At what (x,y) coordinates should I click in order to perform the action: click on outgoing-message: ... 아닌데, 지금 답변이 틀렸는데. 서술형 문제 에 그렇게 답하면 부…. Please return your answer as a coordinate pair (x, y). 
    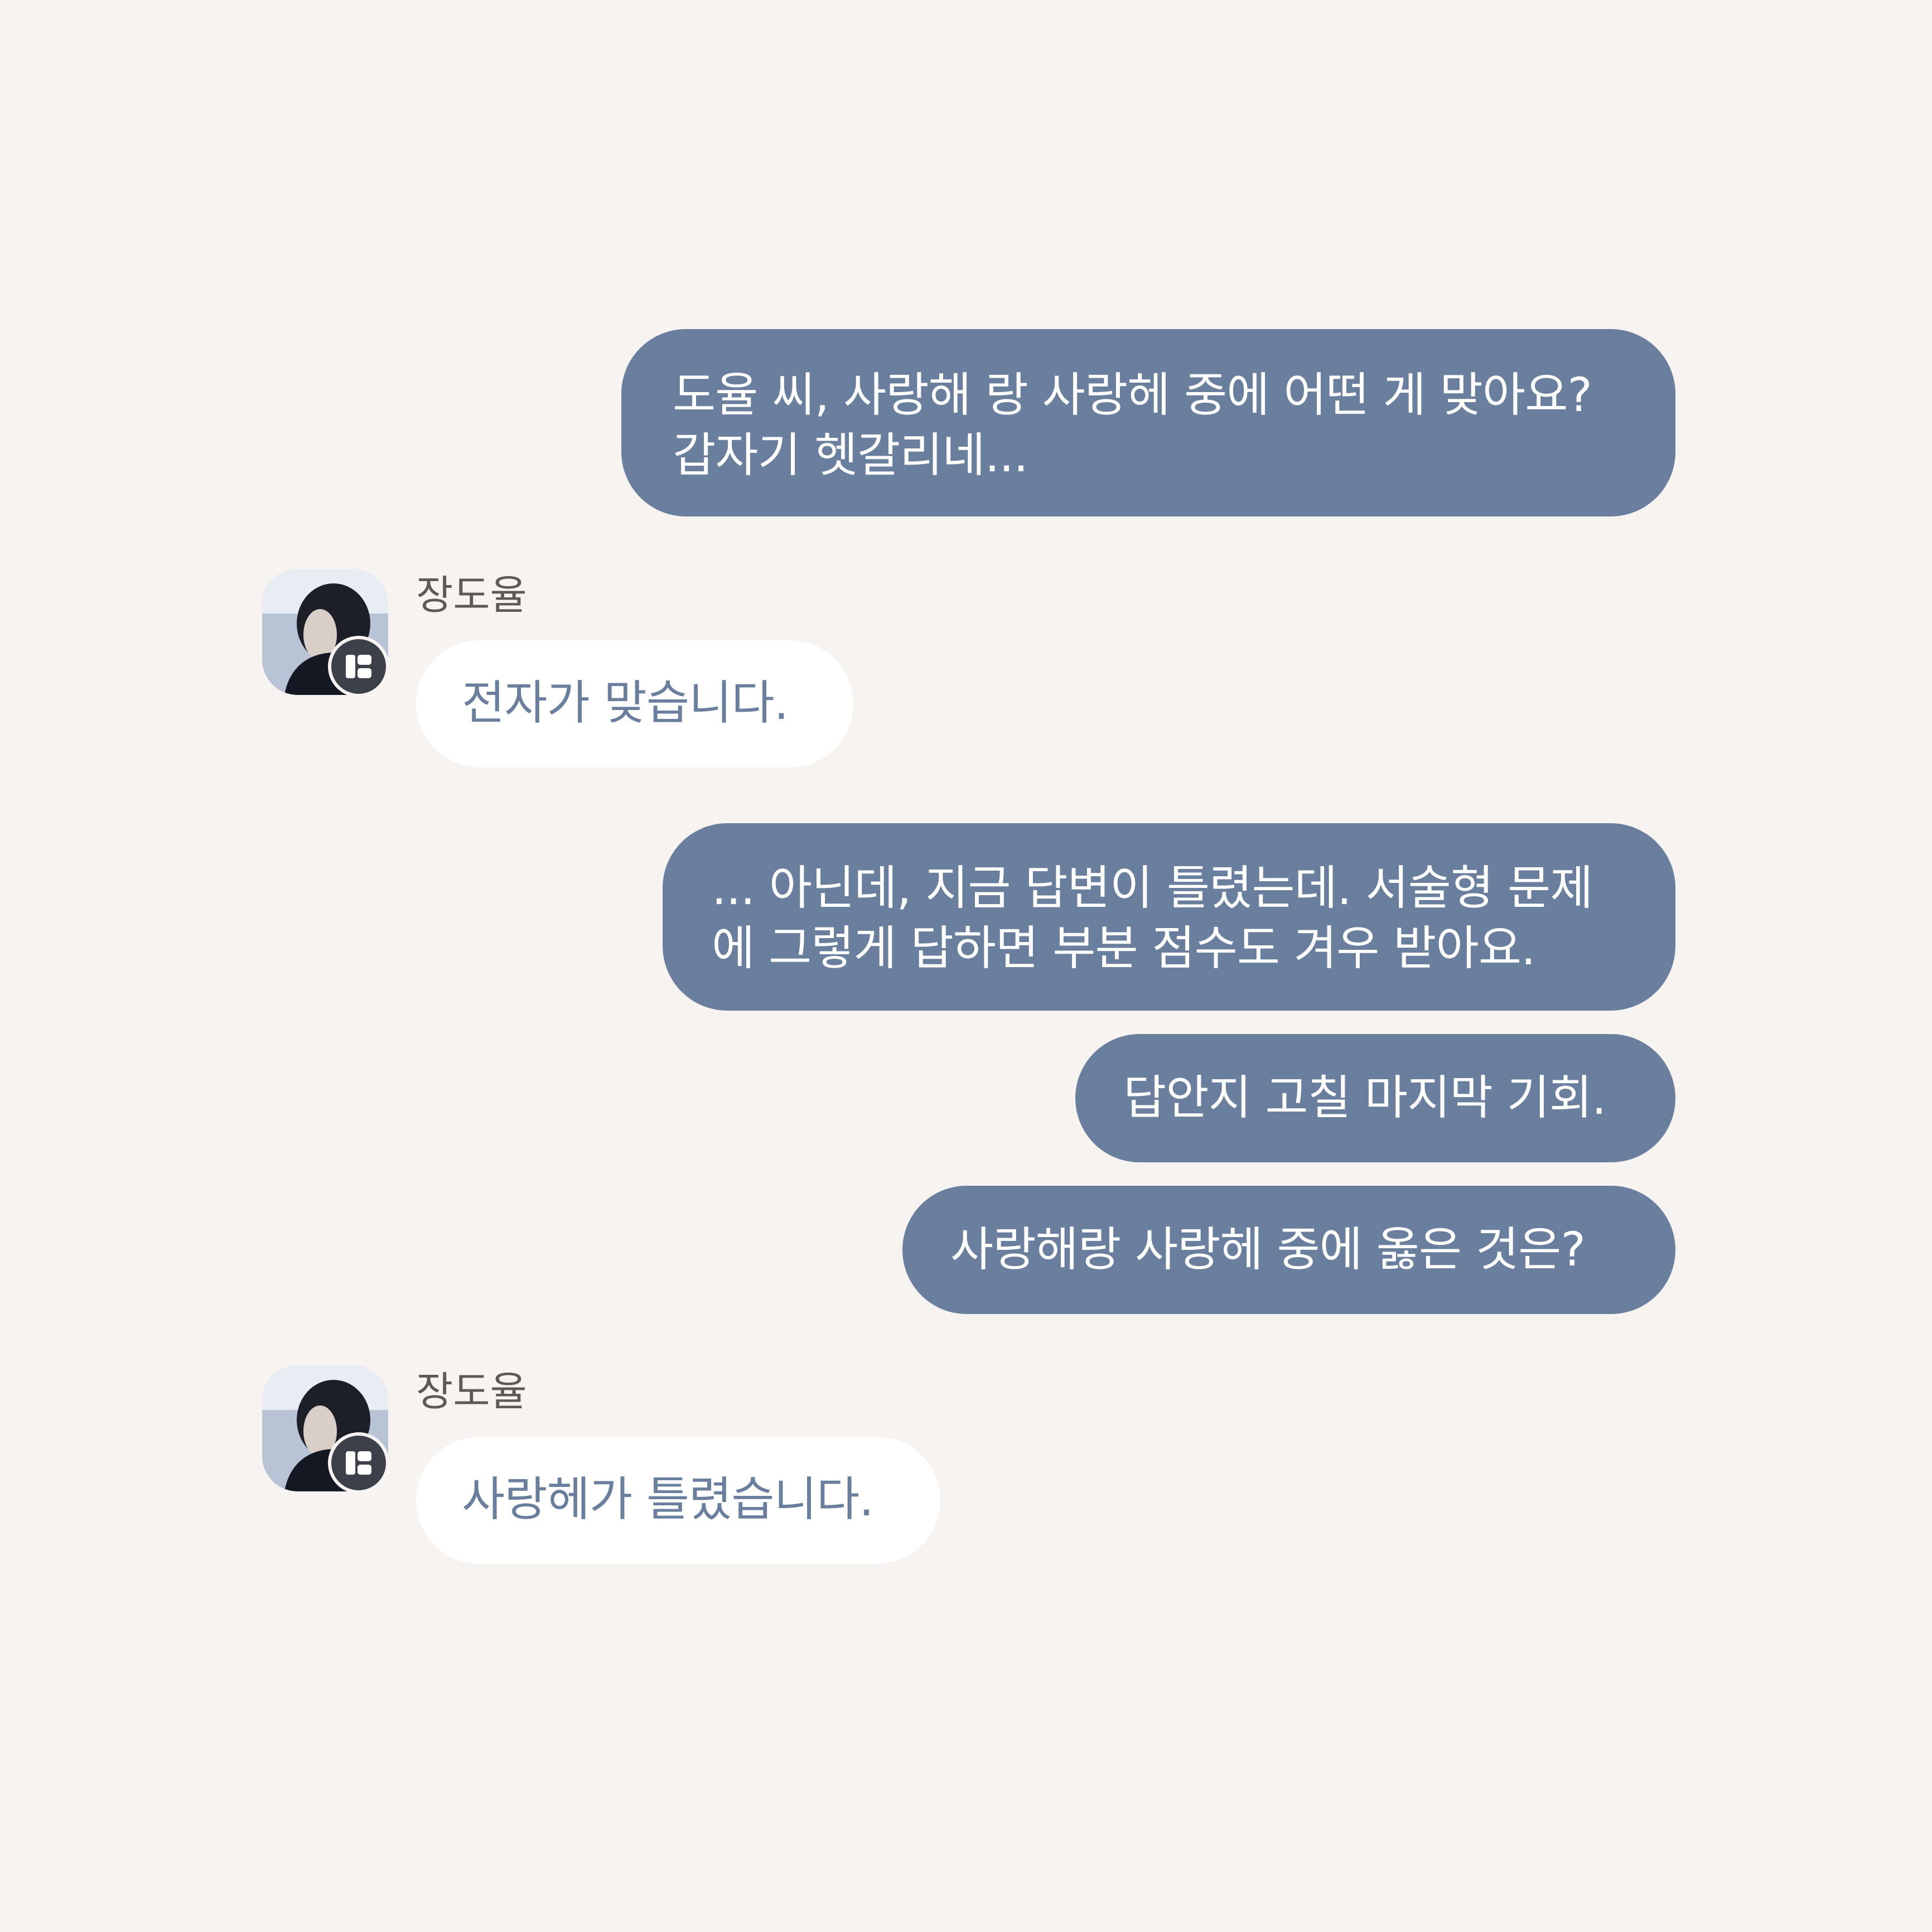
    Looking at the image, I should click on (1169, 917).